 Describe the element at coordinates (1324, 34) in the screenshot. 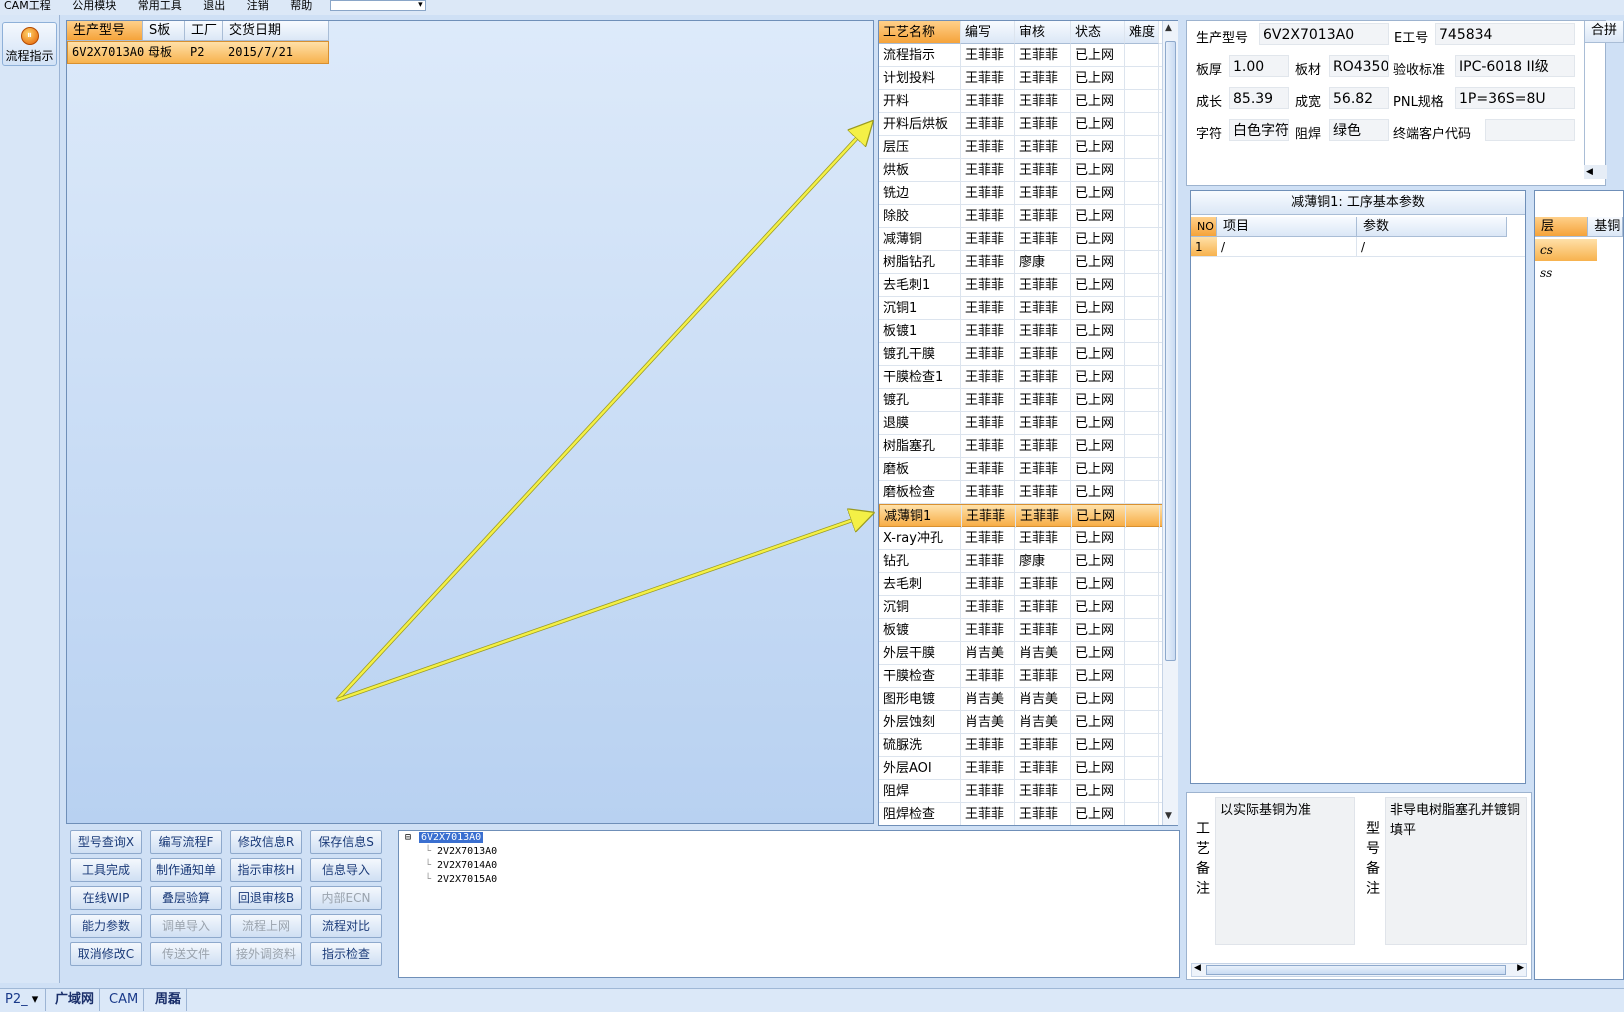

I see `model-field: 6V2X7013A0` at that location.